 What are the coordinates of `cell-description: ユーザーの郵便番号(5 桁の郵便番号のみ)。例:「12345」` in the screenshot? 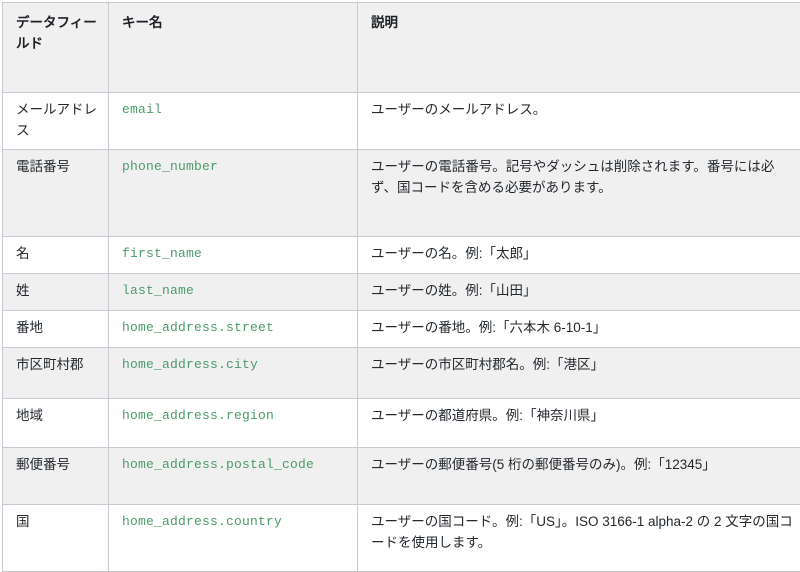 It's located at (579, 476).